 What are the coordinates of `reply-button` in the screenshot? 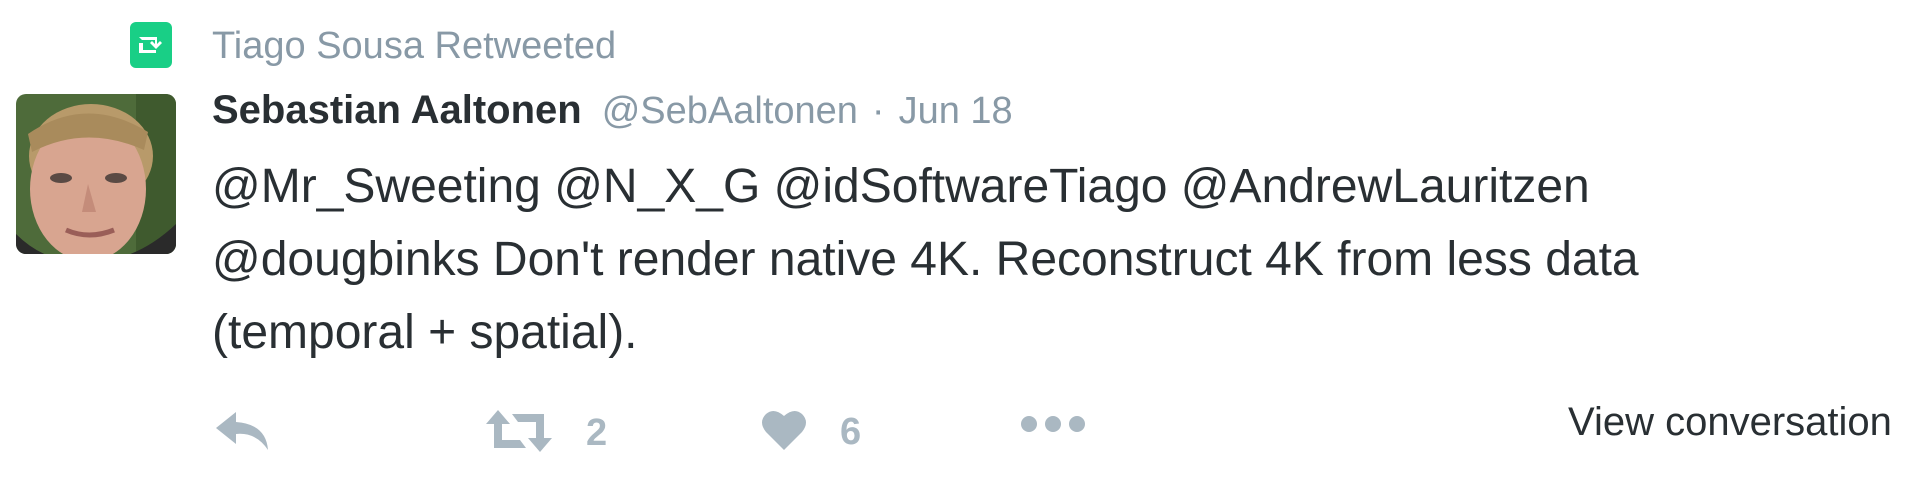 It's located at (243, 433).